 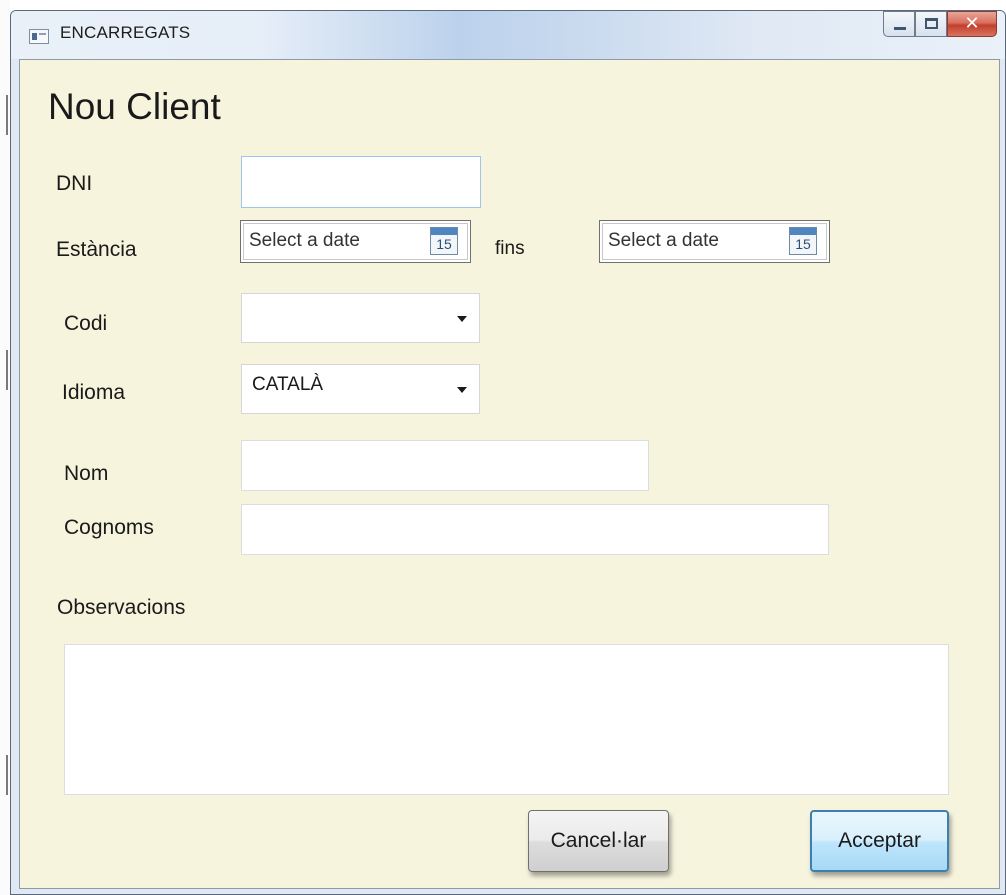 What do you see at coordinates (86, 473) in the screenshot?
I see `nom-label: Nom` at bounding box center [86, 473].